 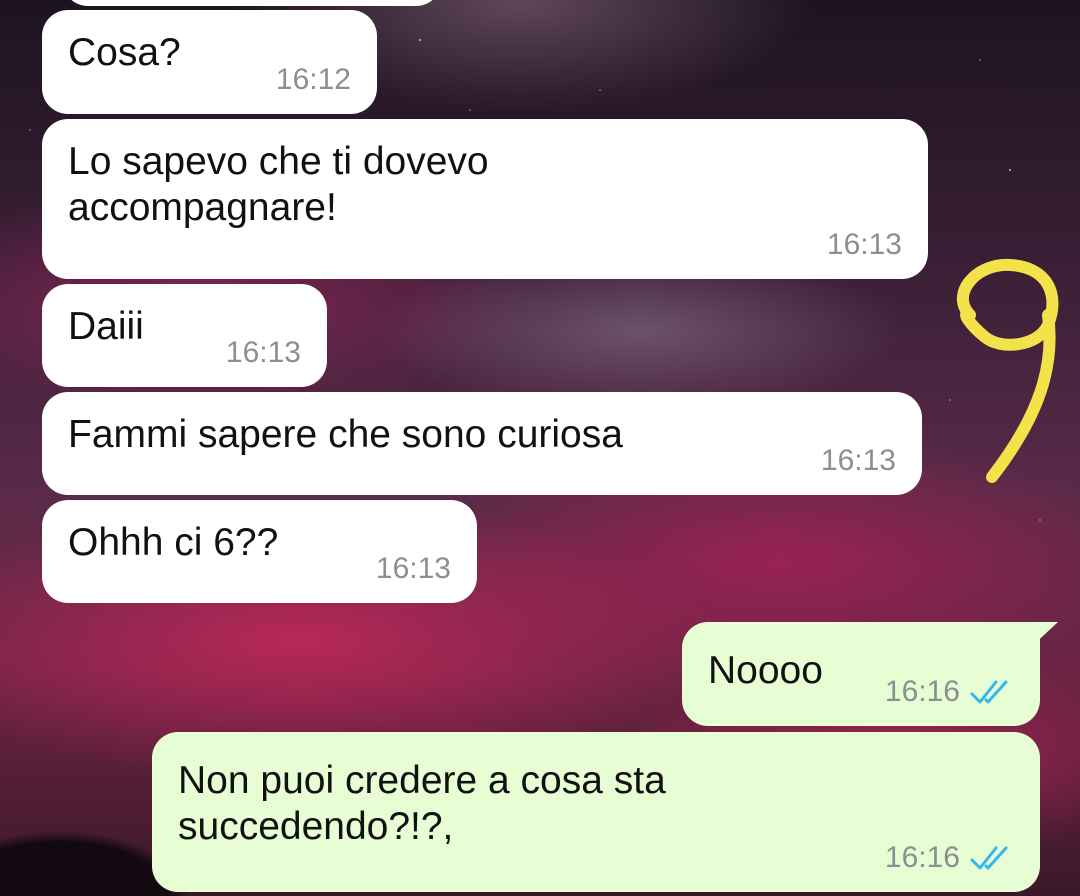 I want to click on previous-message-bubble-edge, so click(x=252, y=3).